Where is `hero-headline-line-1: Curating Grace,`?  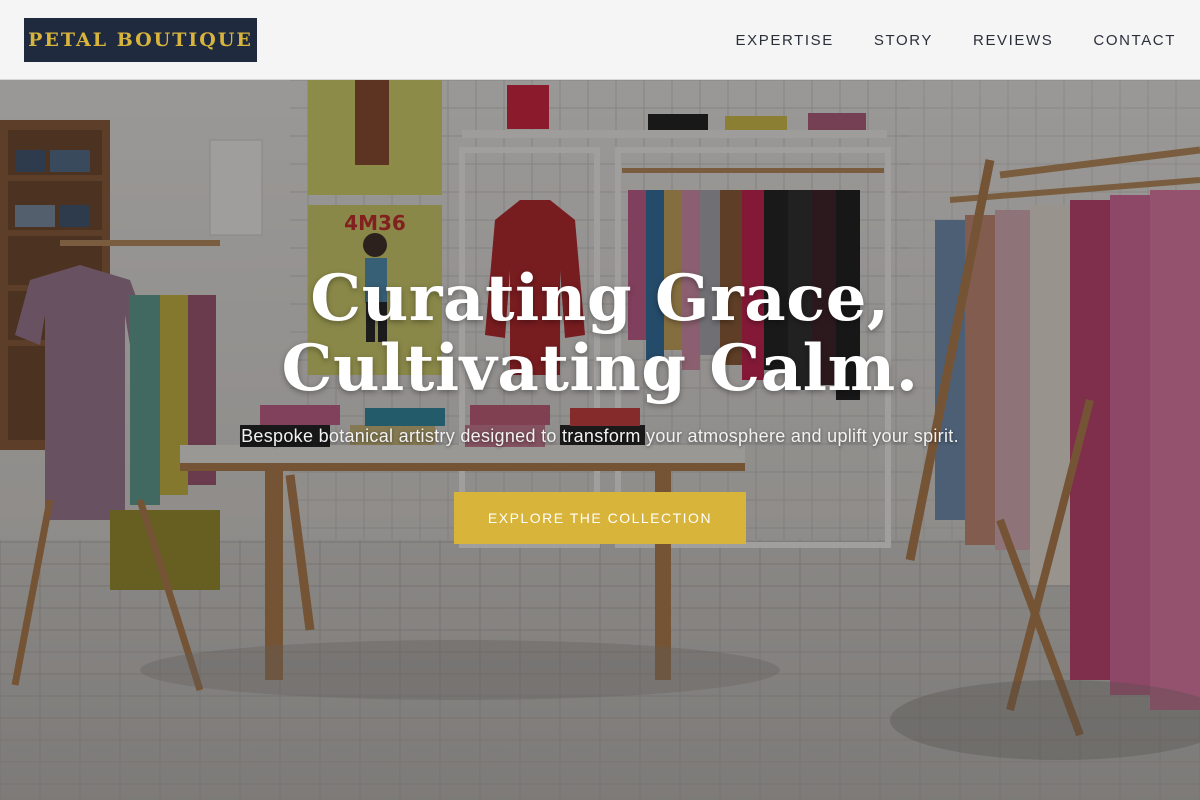
hero-headline-line-1: Curating Grace, is located at coordinates (600, 298).